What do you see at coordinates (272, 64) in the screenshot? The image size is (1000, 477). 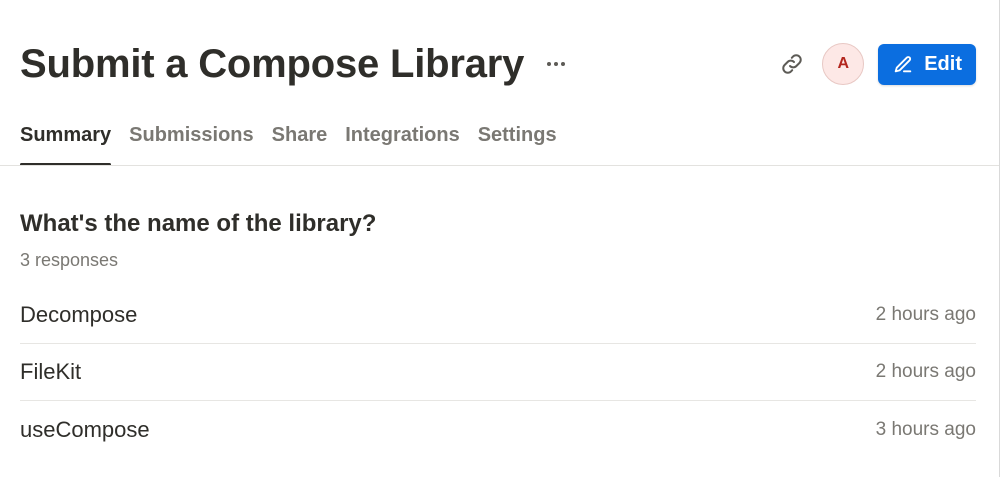 I see `page-title: Submit a Compose Library` at bounding box center [272, 64].